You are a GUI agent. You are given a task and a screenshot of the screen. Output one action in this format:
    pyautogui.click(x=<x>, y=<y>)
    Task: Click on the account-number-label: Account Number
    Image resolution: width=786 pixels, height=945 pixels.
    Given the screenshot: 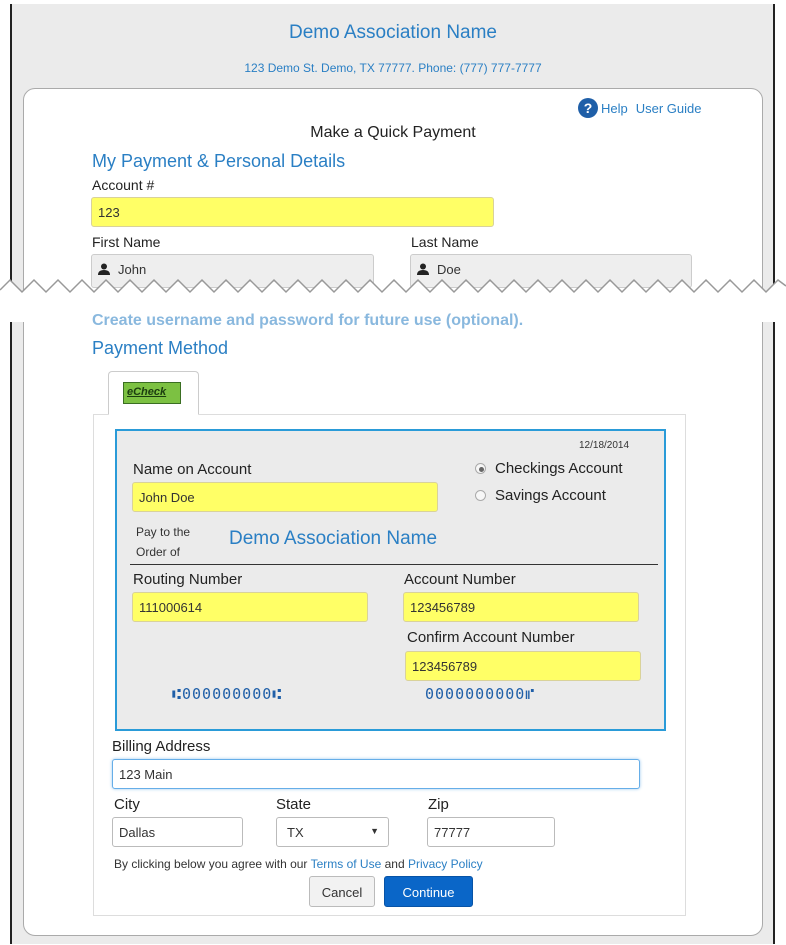 What is the action you would take?
    pyautogui.click(x=460, y=579)
    